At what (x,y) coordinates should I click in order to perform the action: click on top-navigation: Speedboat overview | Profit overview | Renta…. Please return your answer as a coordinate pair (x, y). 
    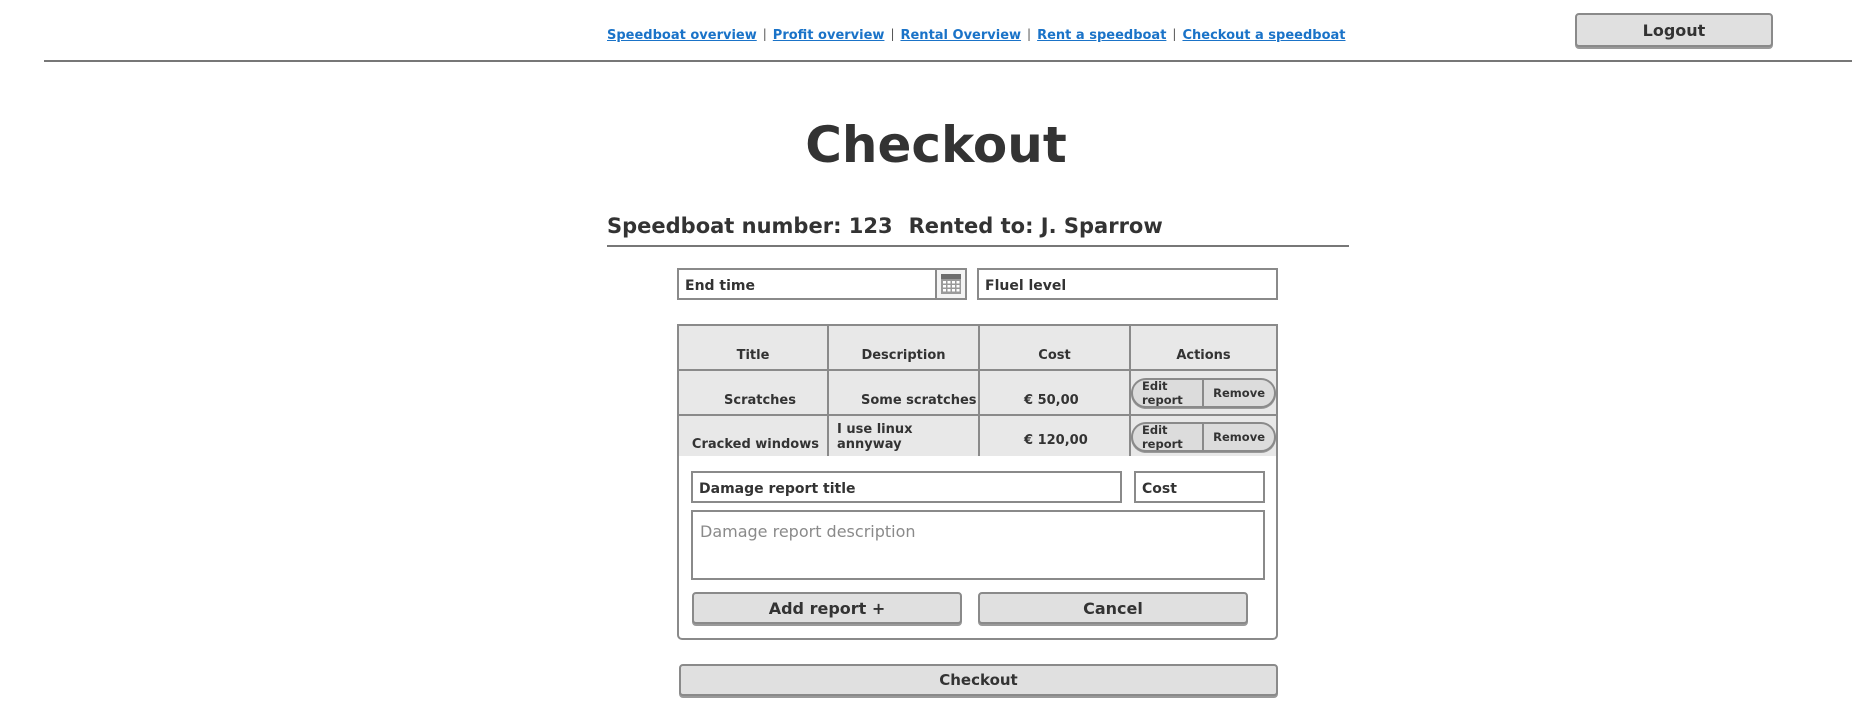
    Looking at the image, I should click on (976, 35).